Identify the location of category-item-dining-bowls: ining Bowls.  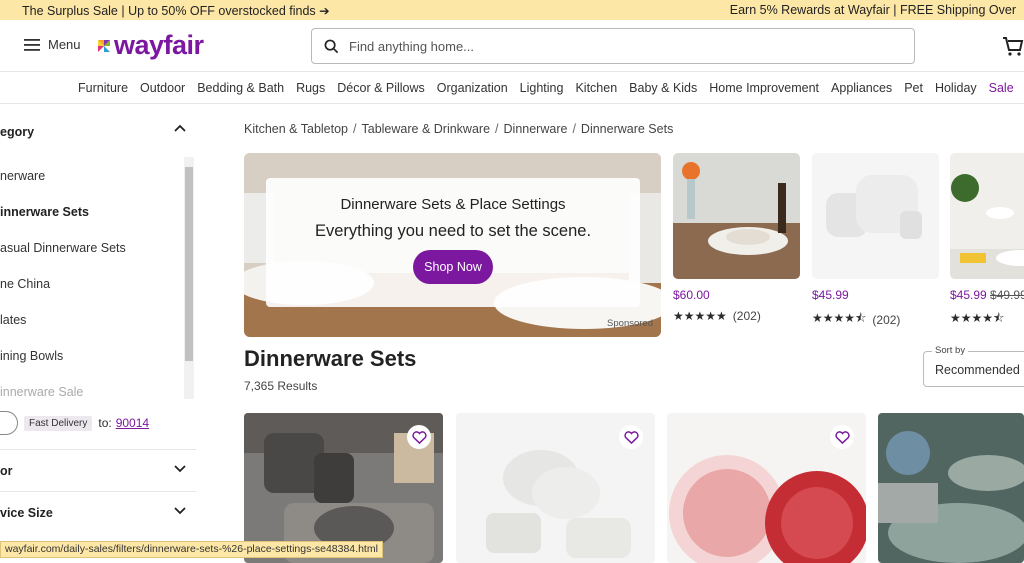
(90, 367).